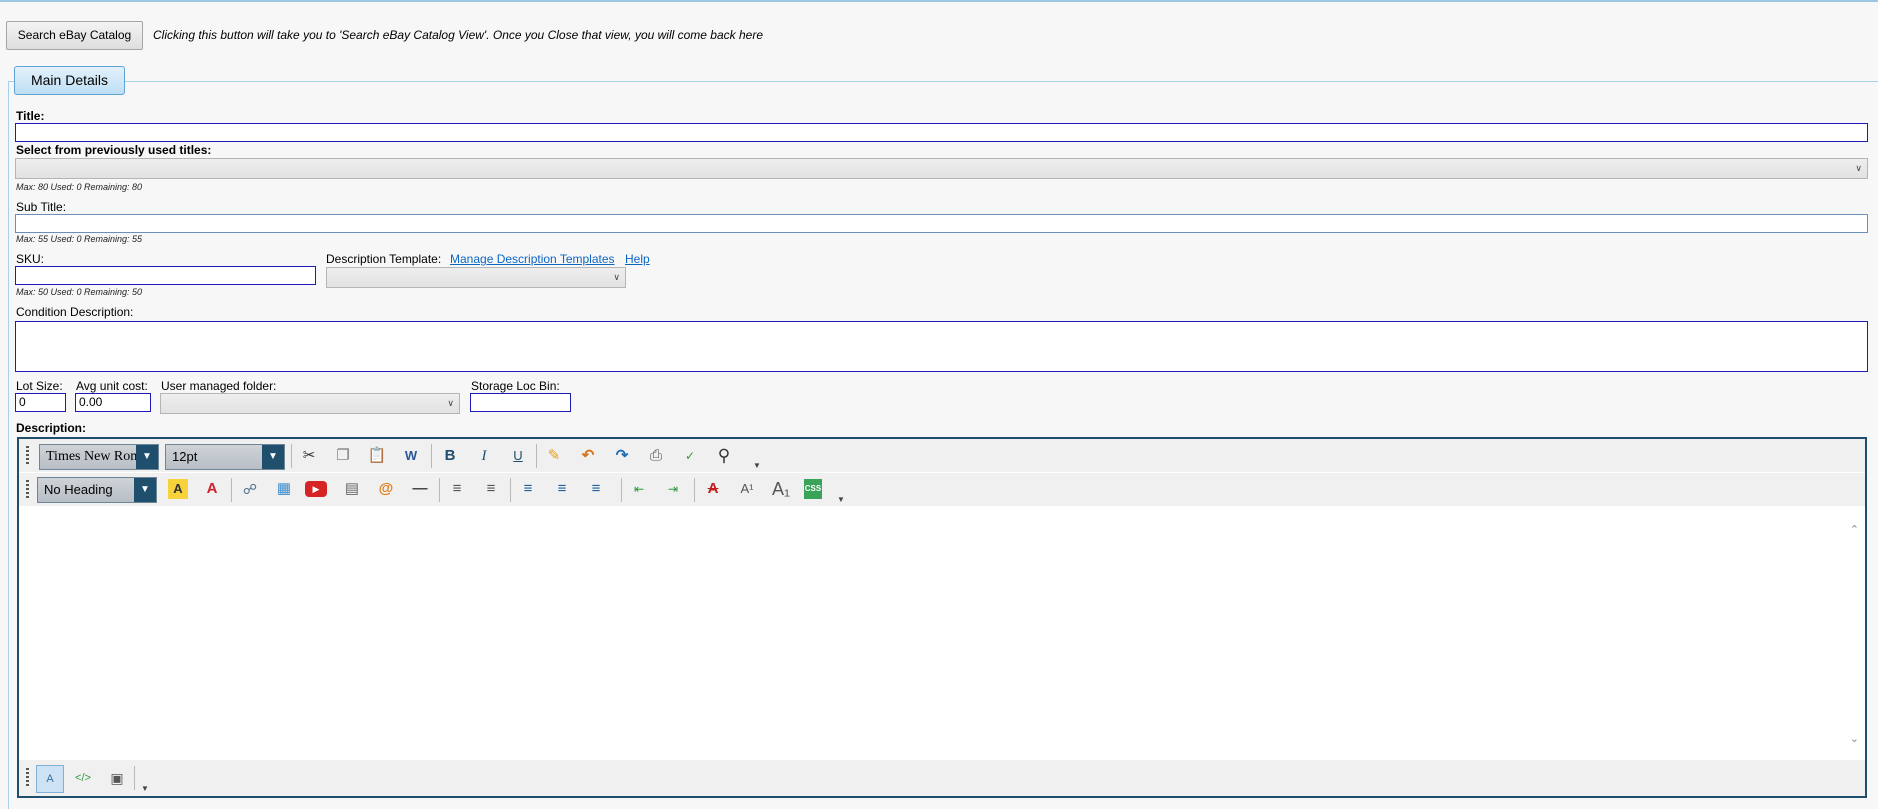 The width and height of the screenshot is (1878, 809). I want to click on ordered-list-icon: ≡, so click(457, 489).